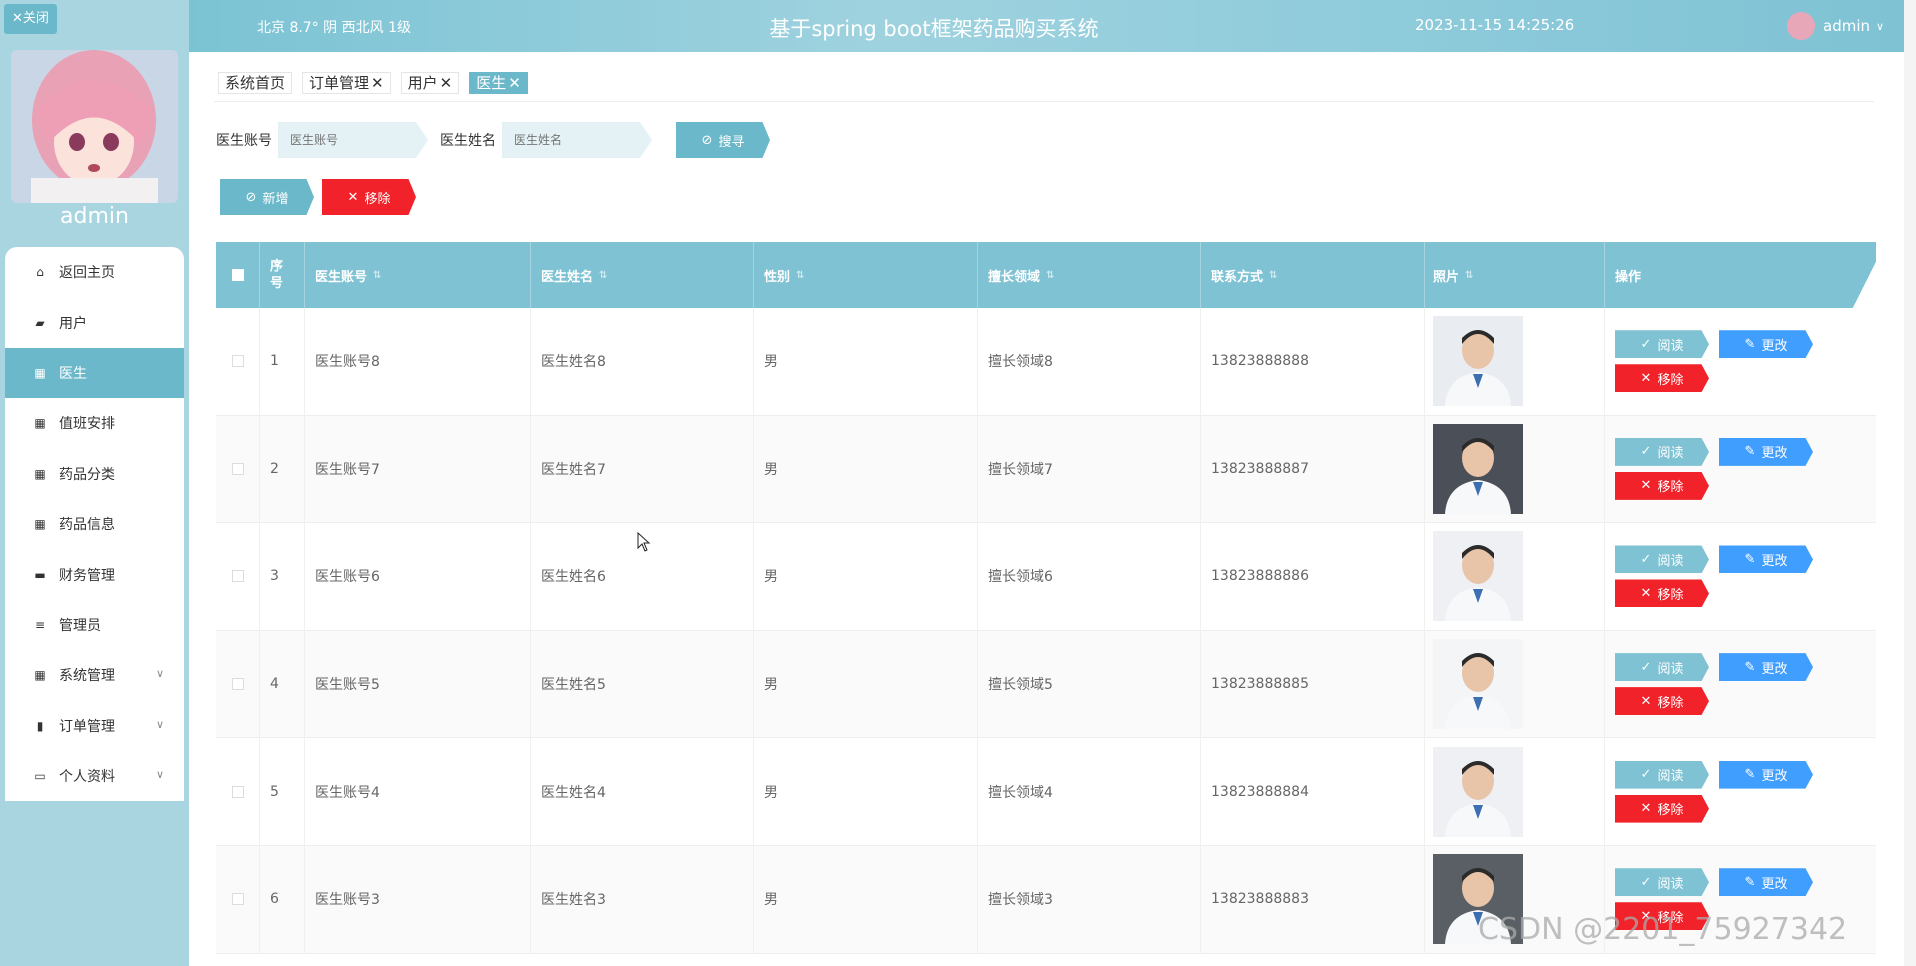 The width and height of the screenshot is (1916, 966). Describe the element at coordinates (1515, 275) in the screenshot. I see `col-header-photo: 照片 ⇅` at that location.